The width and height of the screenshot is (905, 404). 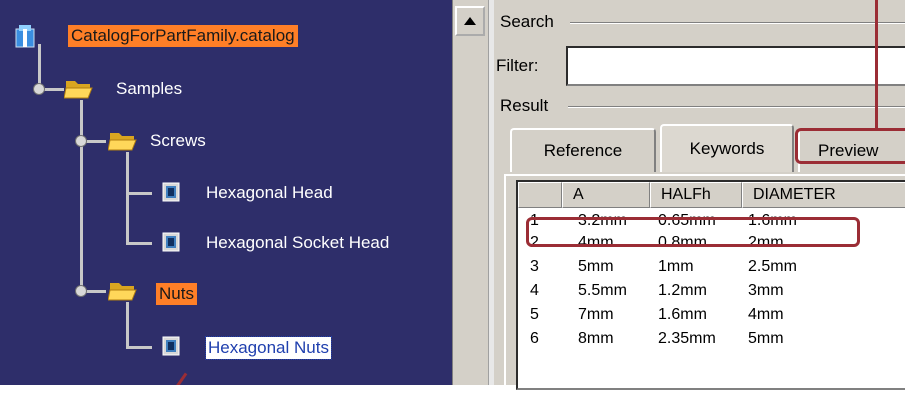 What do you see at coordinates (81, 141) in the screenshot?
I see `expand-node-screws` at bounding box center [81, 141].